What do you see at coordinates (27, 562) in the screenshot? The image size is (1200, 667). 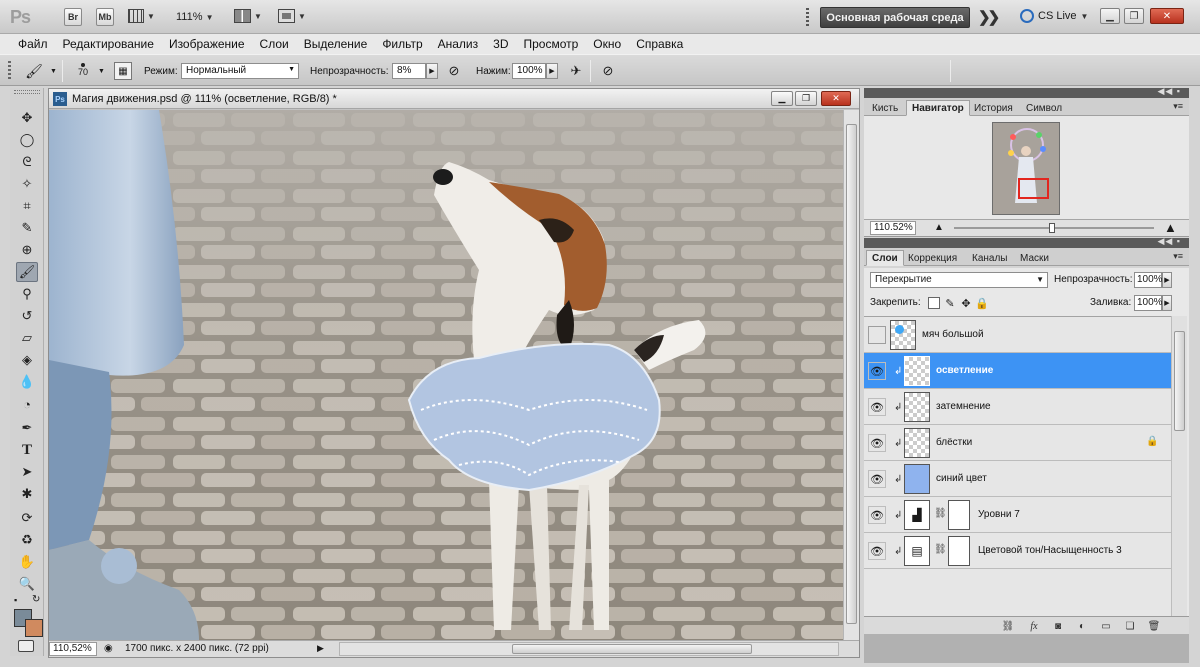 I see `hand-tool: ✋` at bounding box center [27, 562].